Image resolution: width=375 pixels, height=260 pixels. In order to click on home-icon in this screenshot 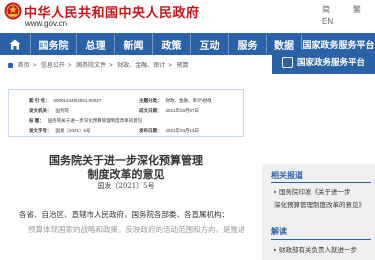, I will do `click(15, 44)`.